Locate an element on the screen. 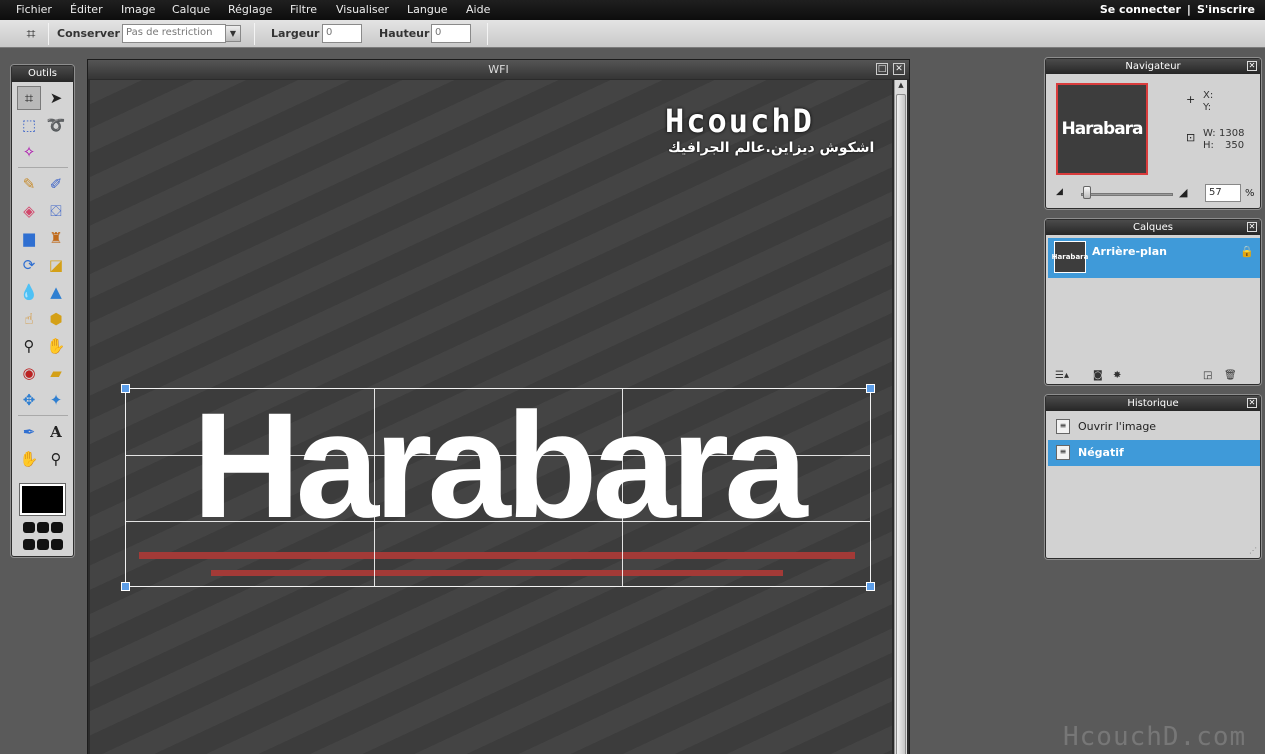 The image size is (1265, 754). login-link: Se connecter is located at coordinates (1140, 9).